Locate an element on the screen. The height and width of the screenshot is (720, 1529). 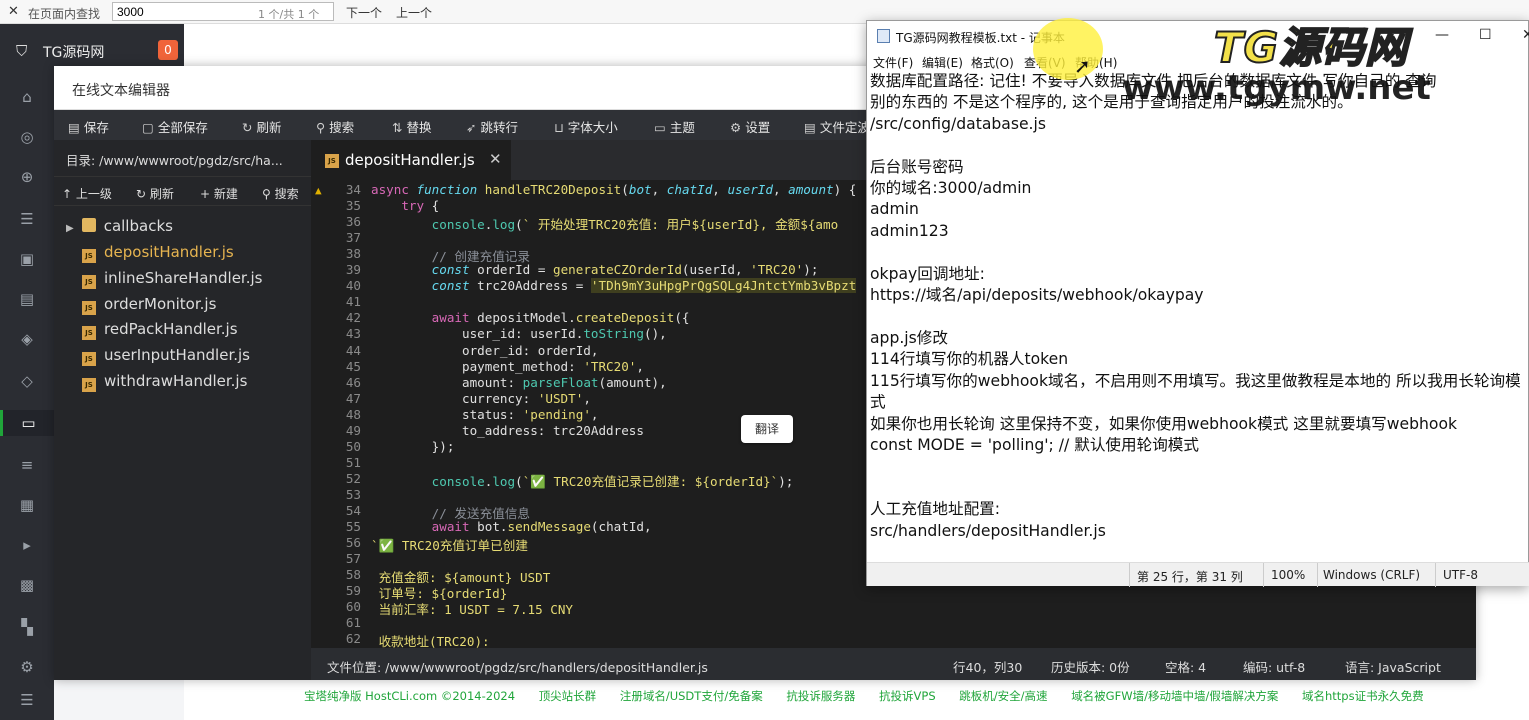
notepad-line: 后台账号密码 is located at coordinates (917, 166).